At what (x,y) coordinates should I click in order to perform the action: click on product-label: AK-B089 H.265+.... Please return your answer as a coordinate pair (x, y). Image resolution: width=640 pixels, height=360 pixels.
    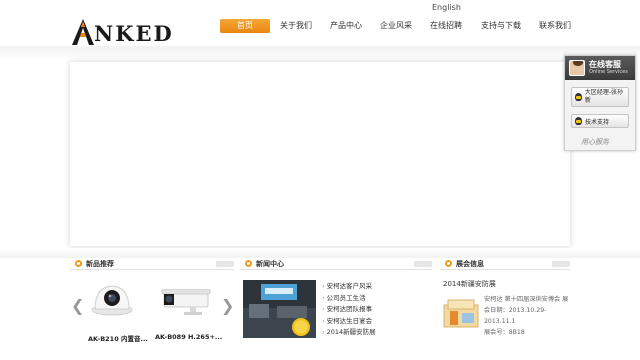
    Looking at the image, I should click on (188, 337).